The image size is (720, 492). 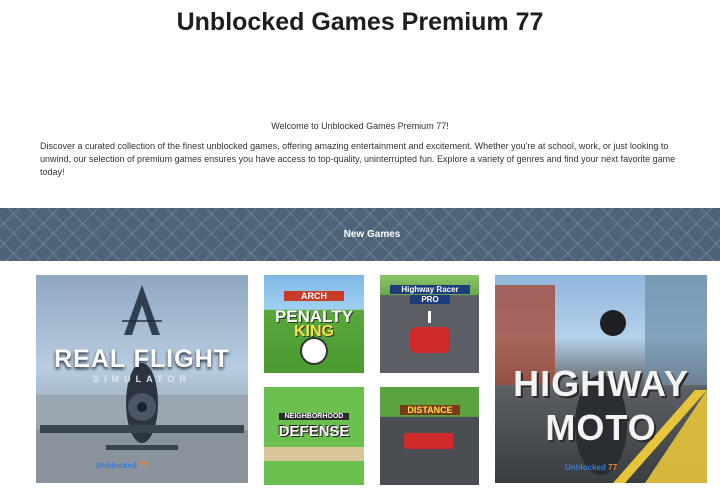 What do you see at coordinates (430, 289) in the screenshot?
I see `game-title: Highway Racer` at bounding box center [430, 289].